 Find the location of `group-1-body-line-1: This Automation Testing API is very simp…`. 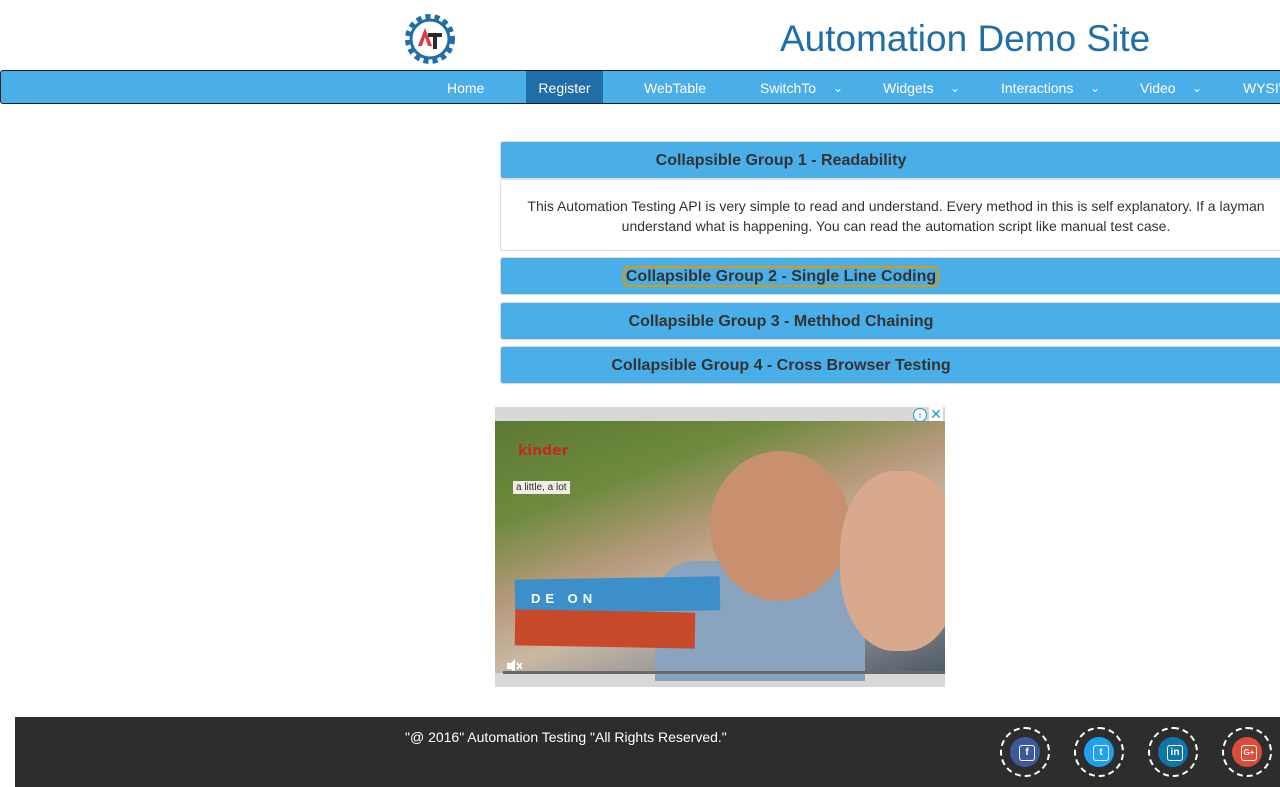

group-1-body-line-1: This Automation Testing API is very simp… is located at coordinates (896, 206).